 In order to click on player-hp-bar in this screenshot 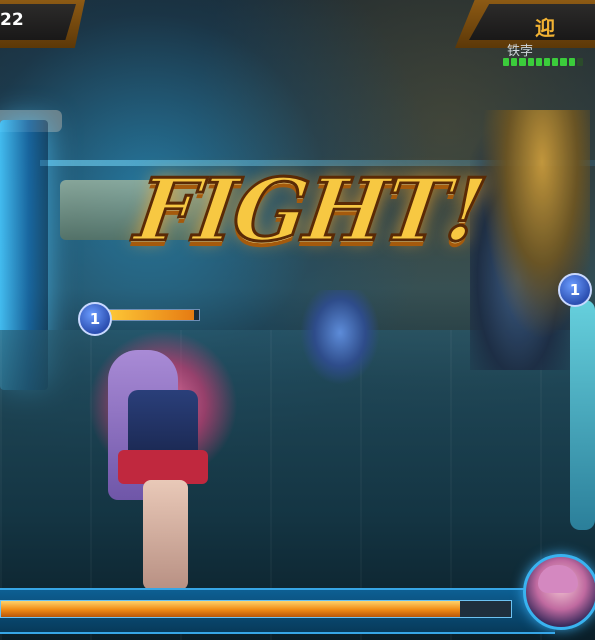, I will do `click(256, 609)`.